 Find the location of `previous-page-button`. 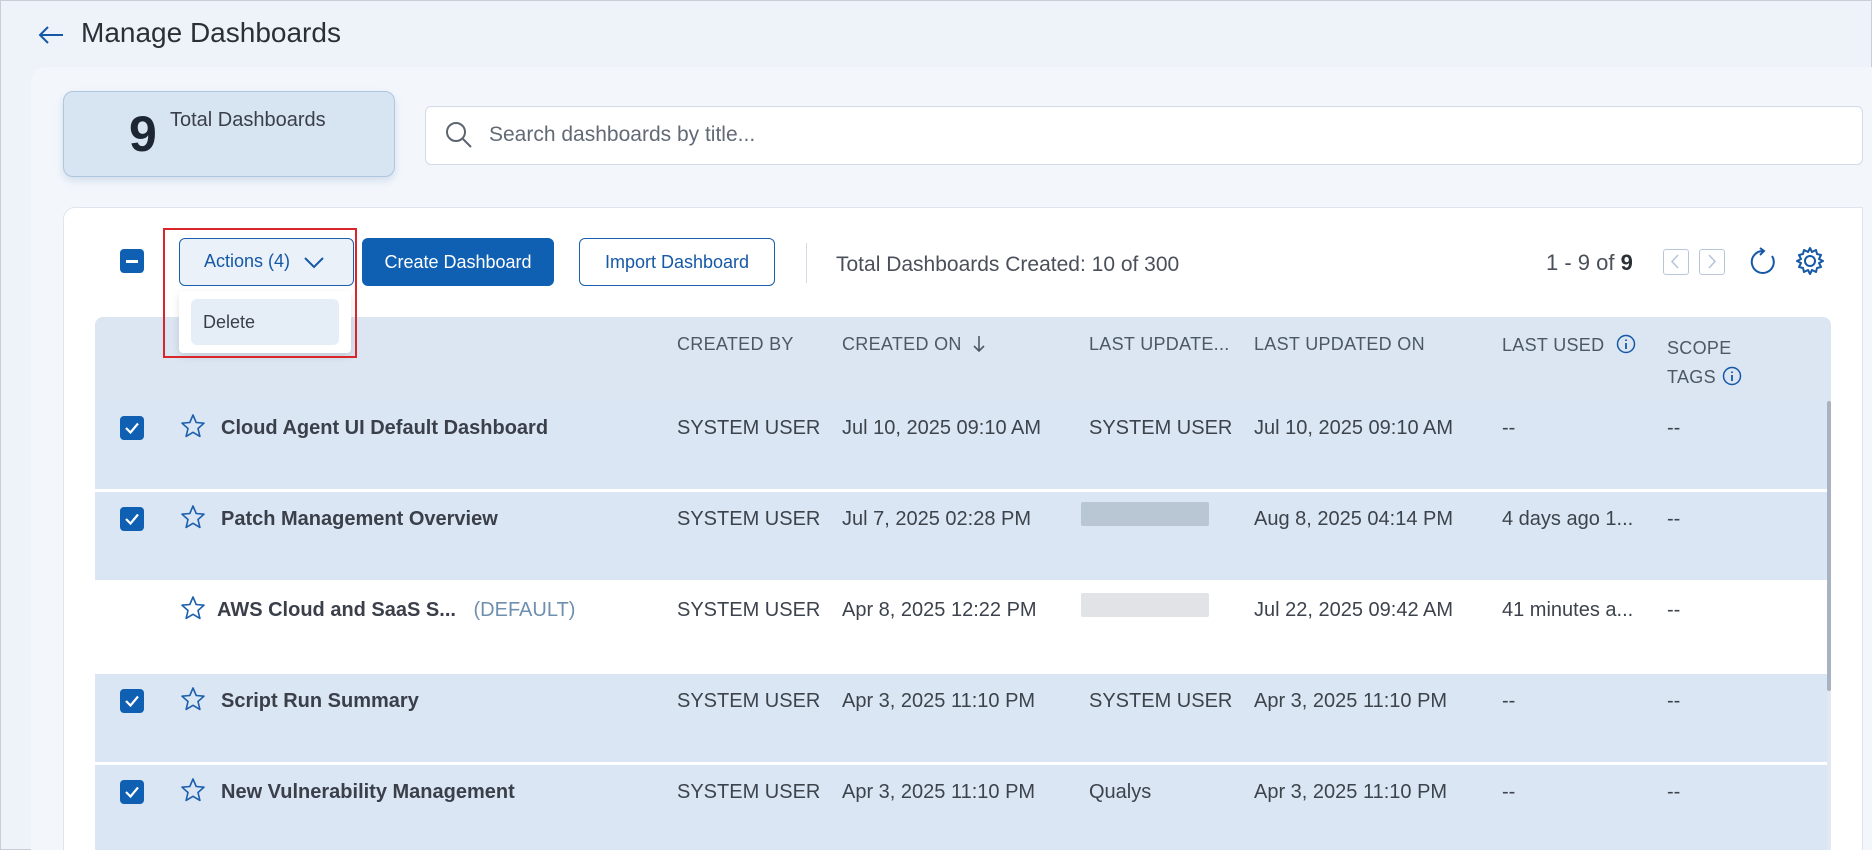

previous-page-button is located at coordinates (1676, 262).